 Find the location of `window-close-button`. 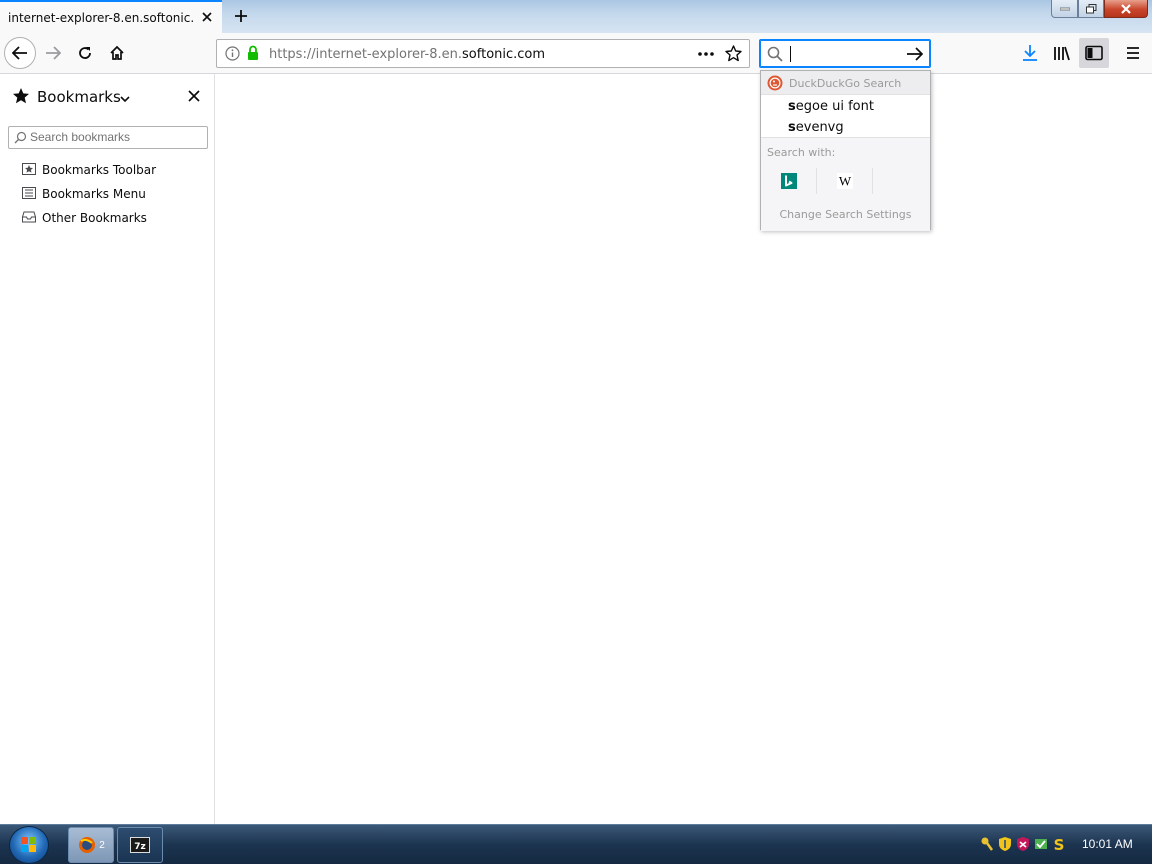

window-close-button is located at coordinates (1126, 9).